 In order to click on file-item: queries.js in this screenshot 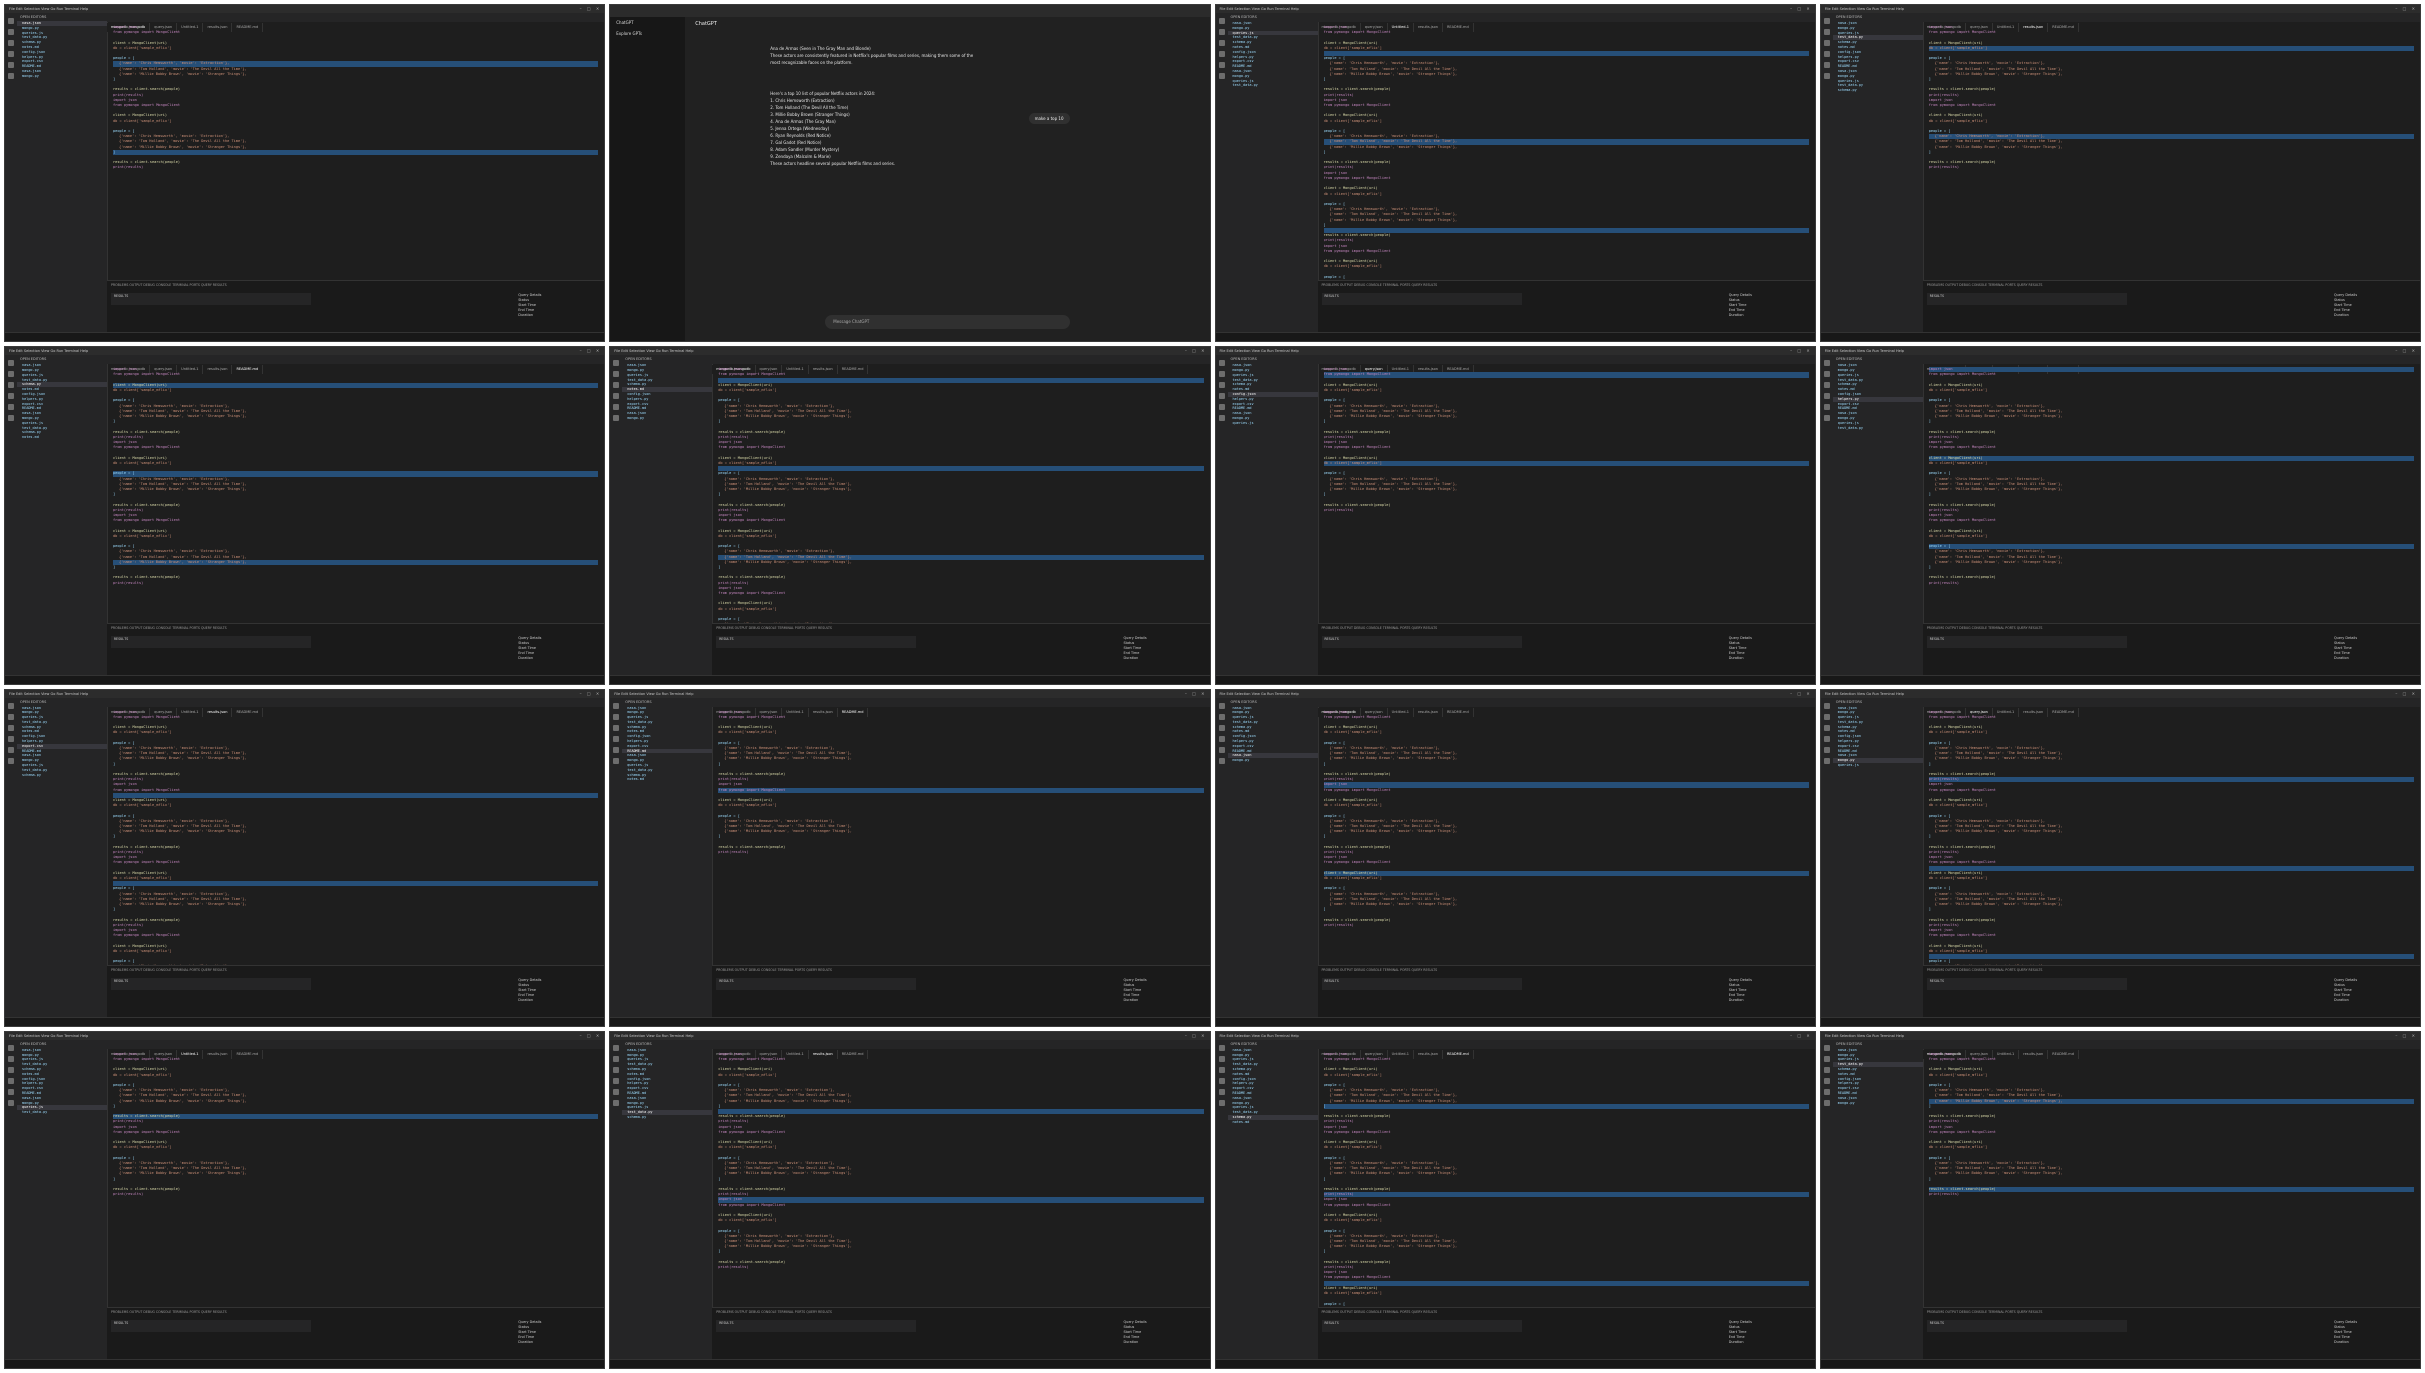, I will do `click(1878, 765)`.